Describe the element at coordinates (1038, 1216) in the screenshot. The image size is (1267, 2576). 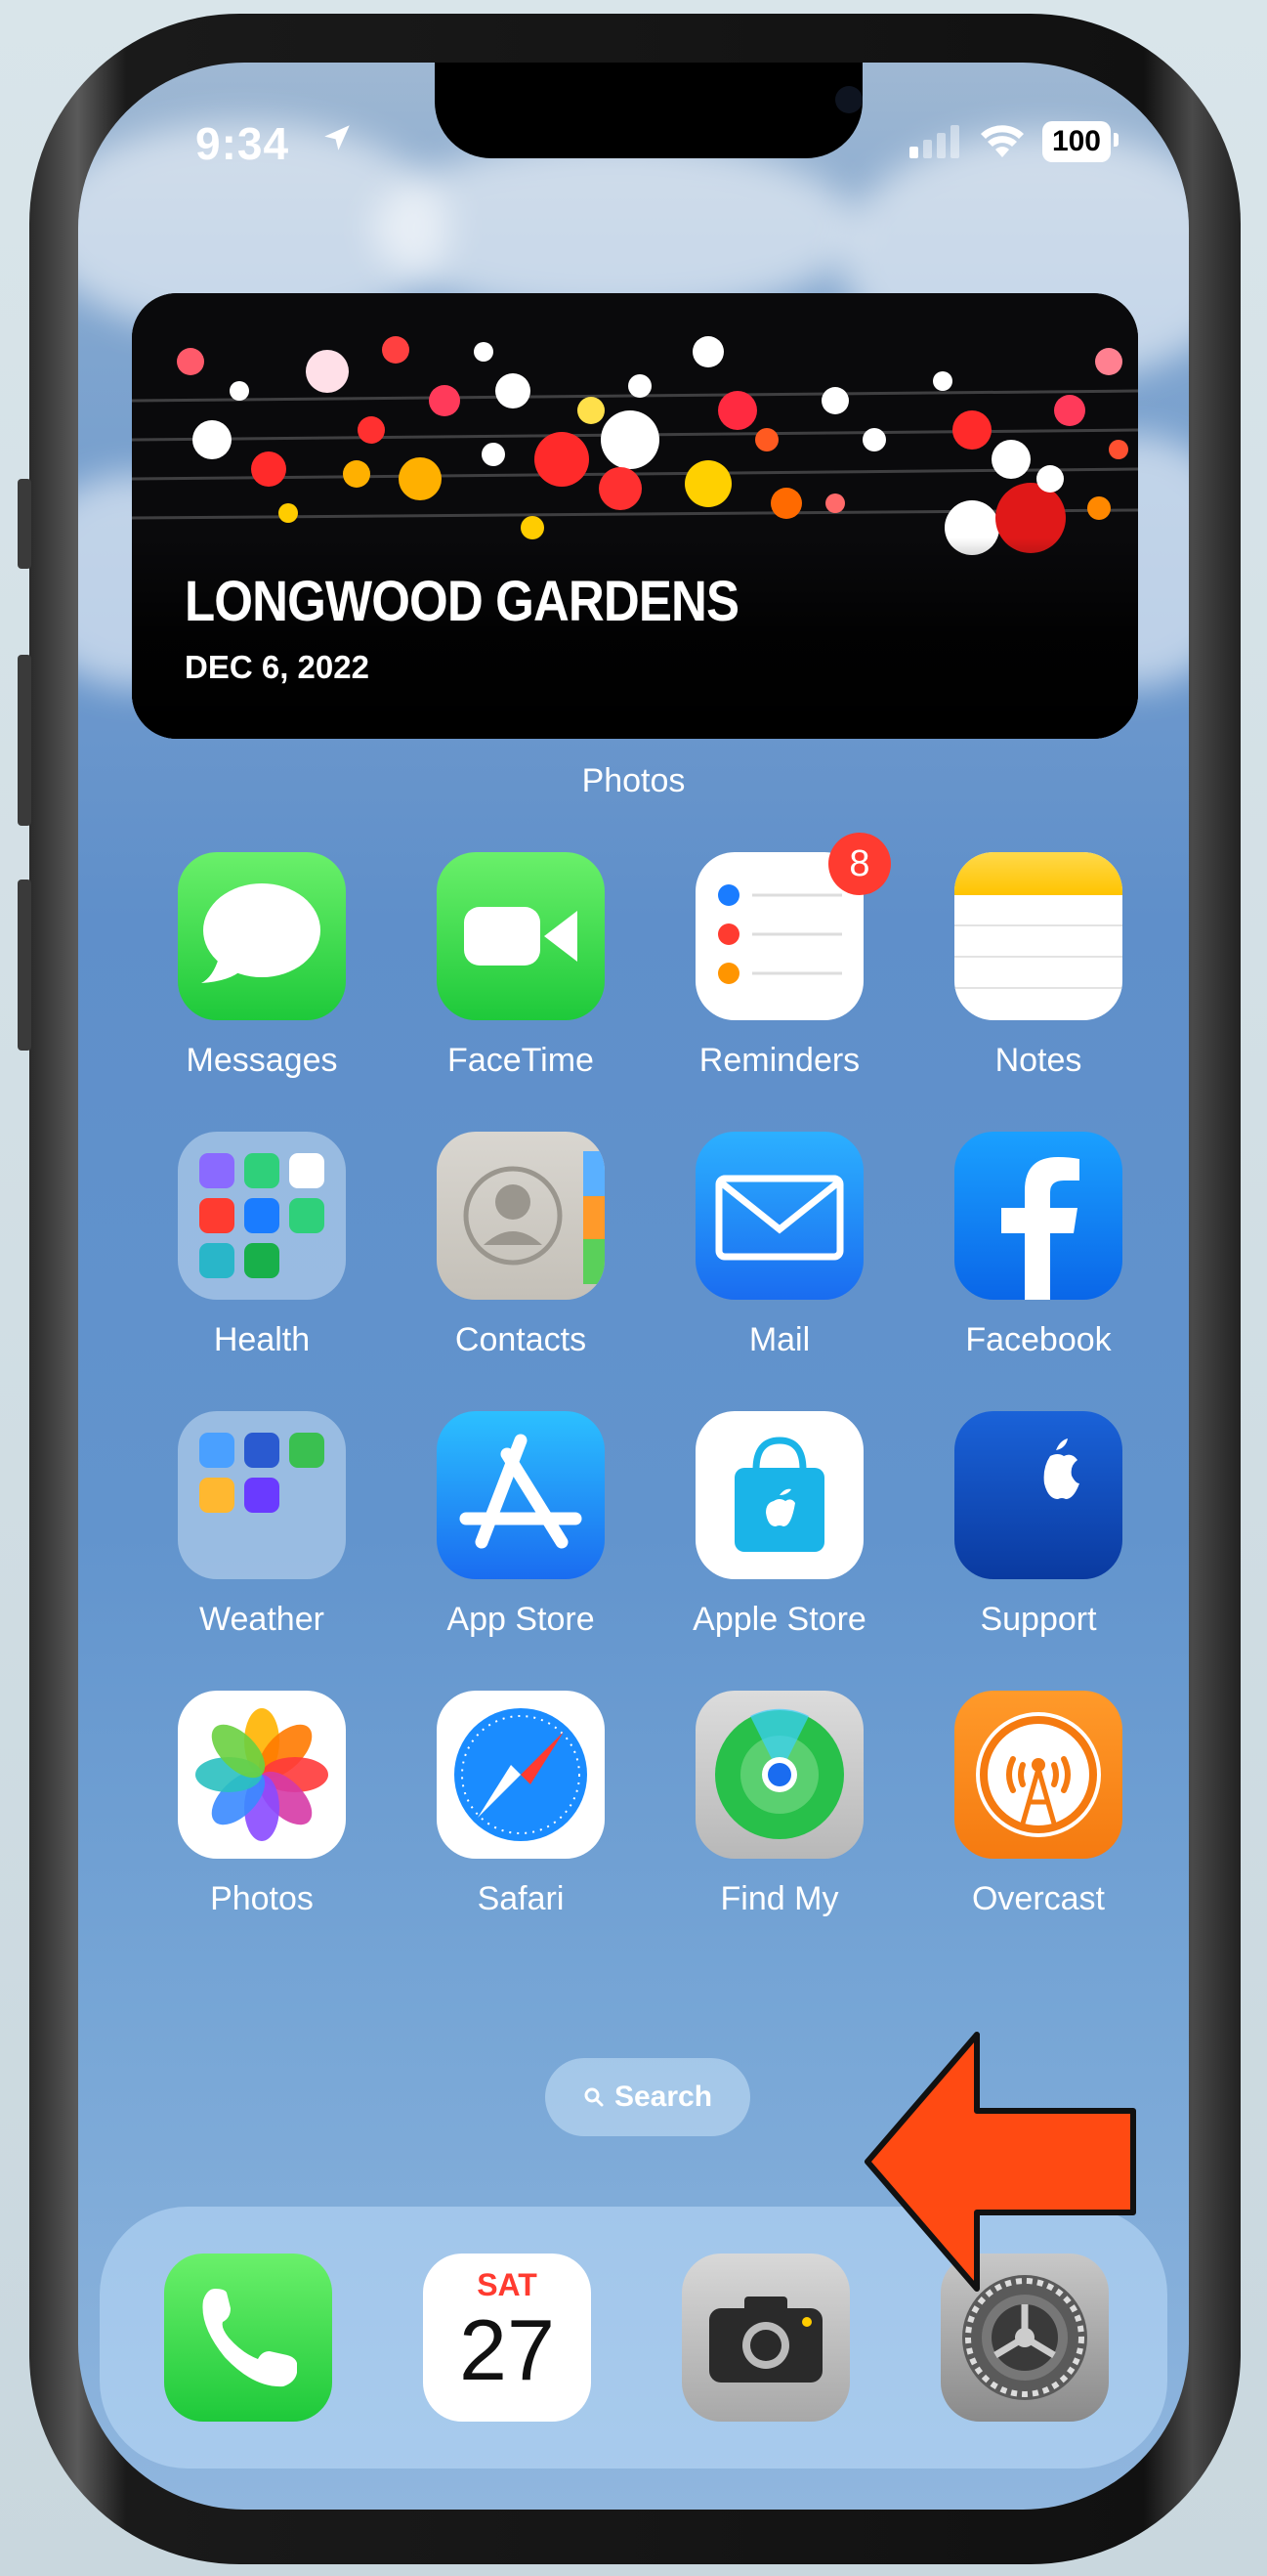
I see `facebook-icon` at that location.